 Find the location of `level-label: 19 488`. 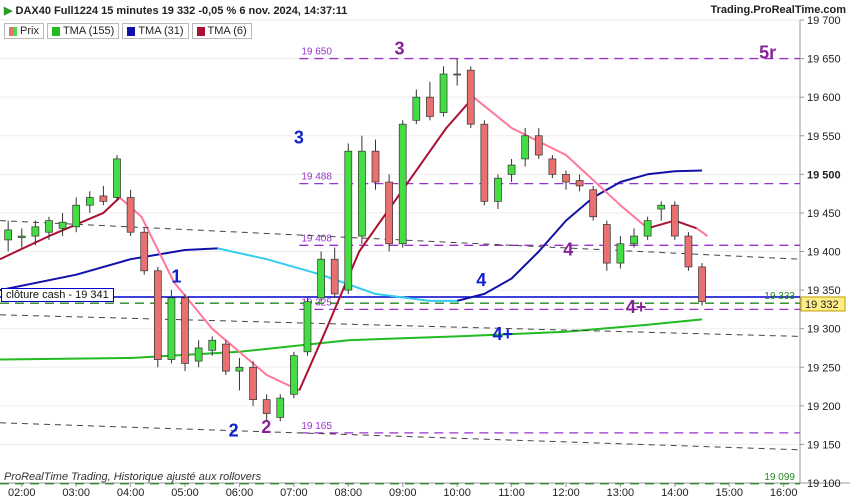

level-label: 19 488 is located at coordinates (316, 177).